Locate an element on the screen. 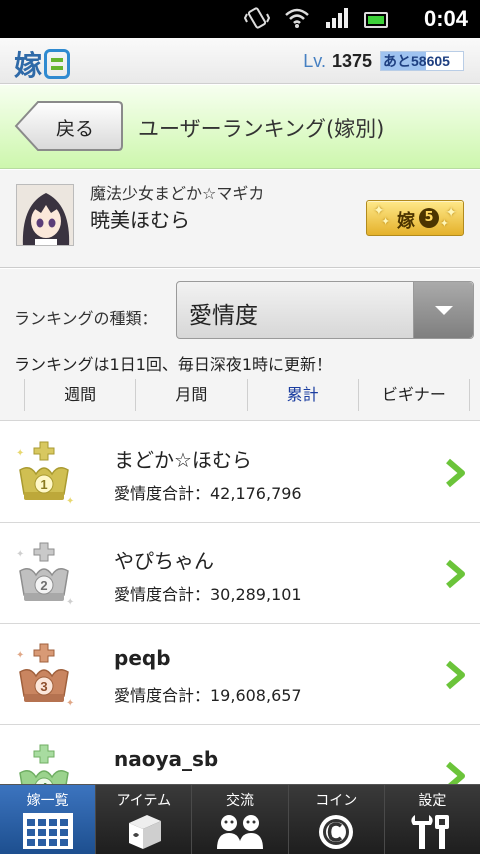 The image size is (480, 854). ranking-type-label: ランキングの種類： is located at coordinates (86, 318).